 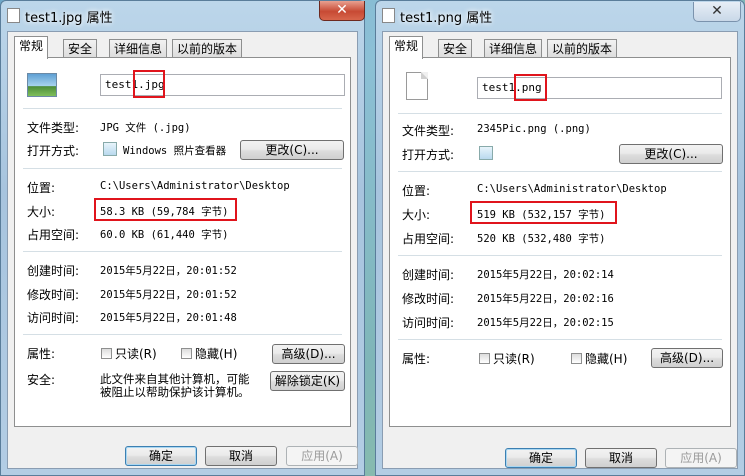 What do you see at coordinates (164, 235) in the screenshot?
I see `size-on-disk-value: 60.0 KB (61,440 字节)` at bounding box center [164, 235].